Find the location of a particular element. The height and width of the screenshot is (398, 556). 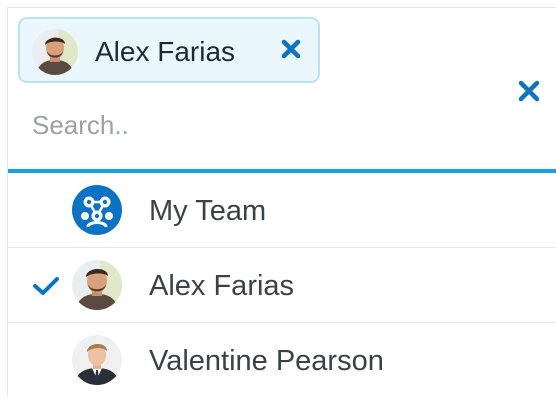

option-label: My Team is located at coordinates (208, 211).